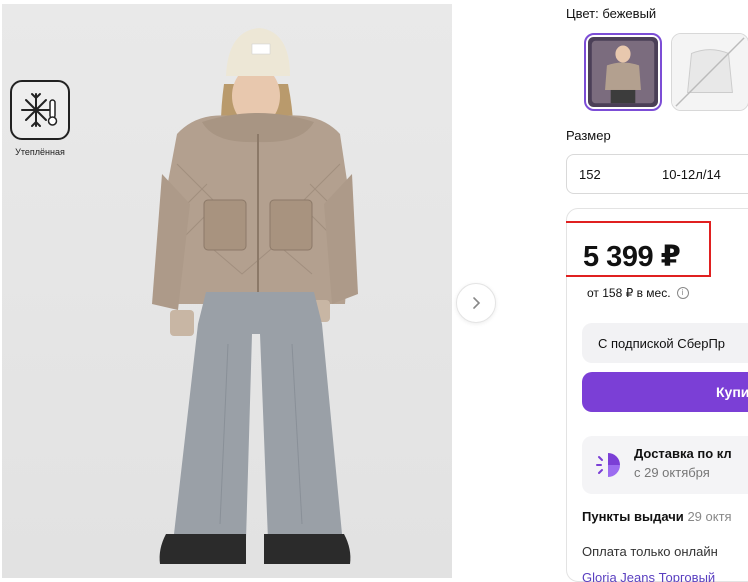 This screenshot has height=582, width=748. I want to click on size-age: 10-12л/14, so click(691, 174).